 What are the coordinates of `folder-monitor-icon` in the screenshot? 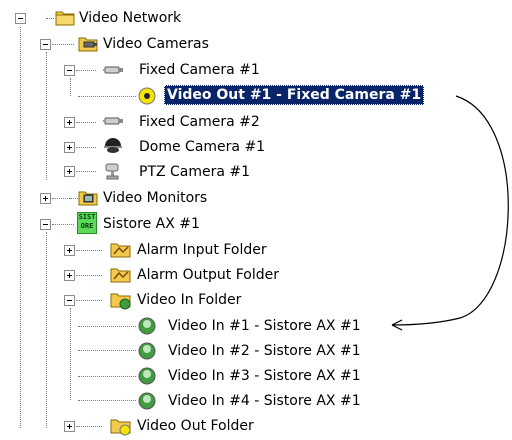 It's located at (88, 197).